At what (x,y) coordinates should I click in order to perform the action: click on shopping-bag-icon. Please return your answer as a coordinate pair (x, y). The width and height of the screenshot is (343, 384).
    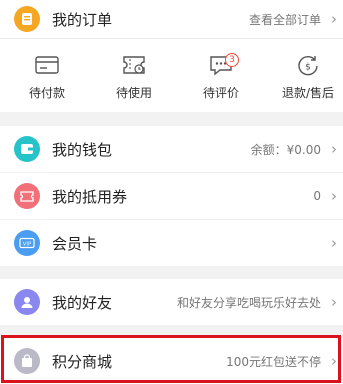
    Looking at the image, I should click on (27, 361).